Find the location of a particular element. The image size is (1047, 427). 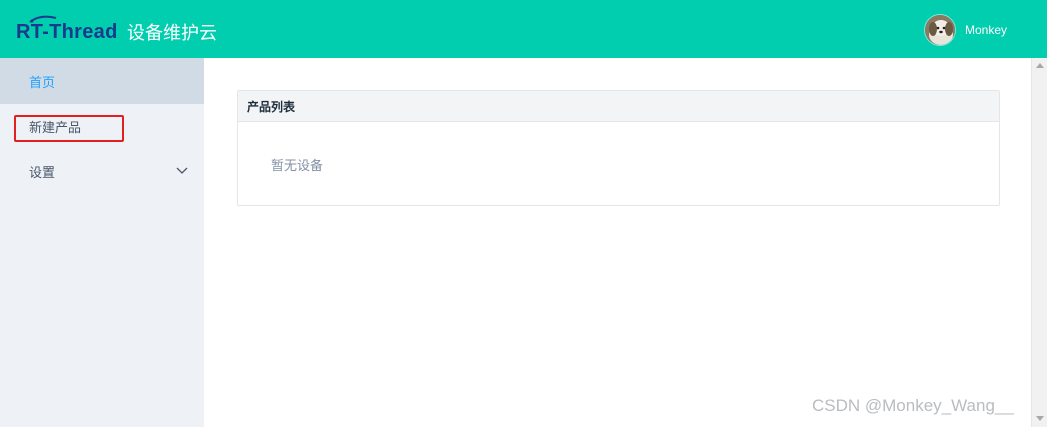

scroll-down-icon is located at coordinates (1040, 419).